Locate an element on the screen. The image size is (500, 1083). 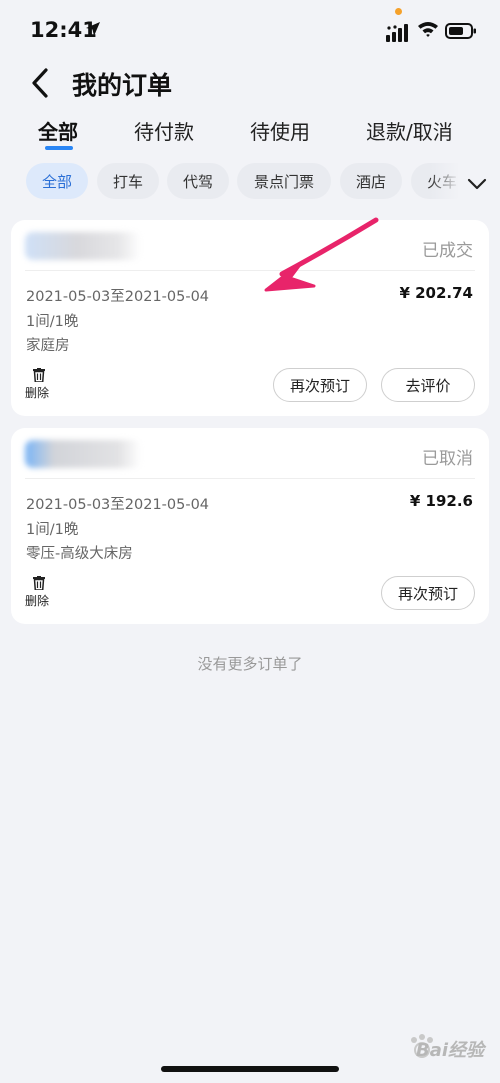
review-button: 去评价 is located at coordinates (428, 385).